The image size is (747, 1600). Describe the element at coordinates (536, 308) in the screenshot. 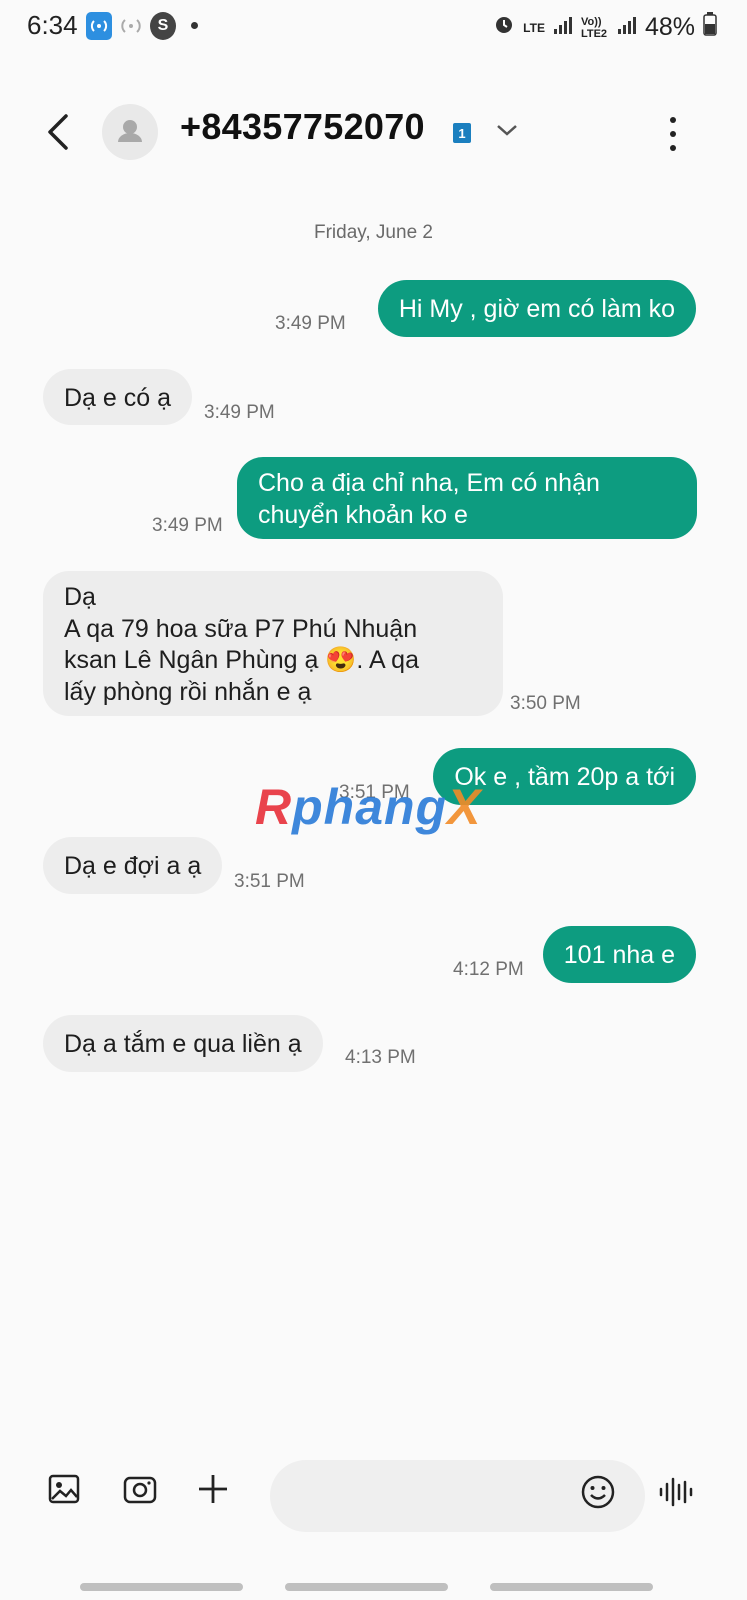

I see `message-outgoing: Hi My , giờ em có làm ko` at that location.